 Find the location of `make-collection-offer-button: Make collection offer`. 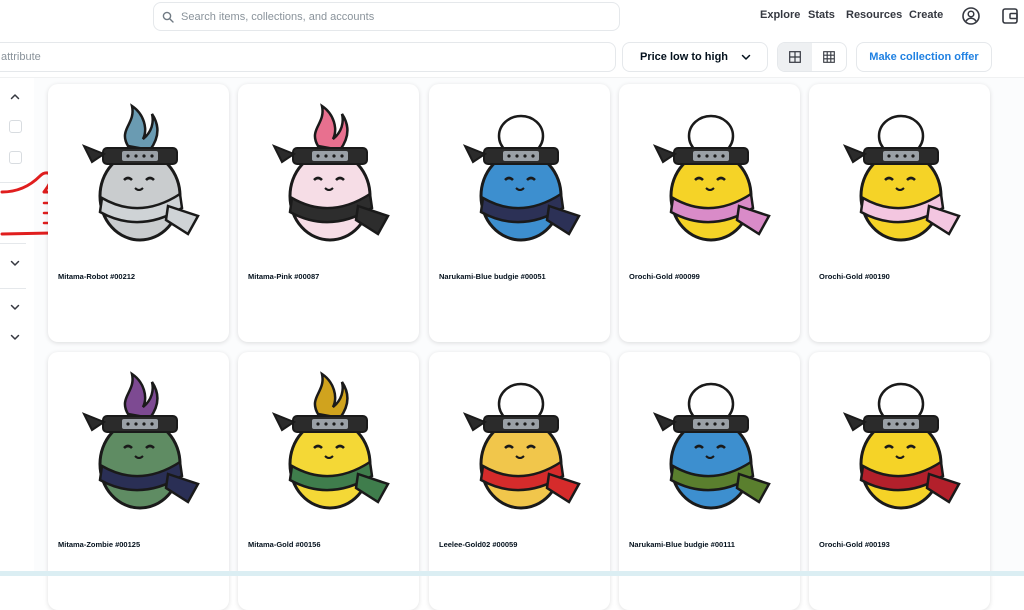

make-collection-offer-button: Make collection offer is located at coordinates (924, 57).